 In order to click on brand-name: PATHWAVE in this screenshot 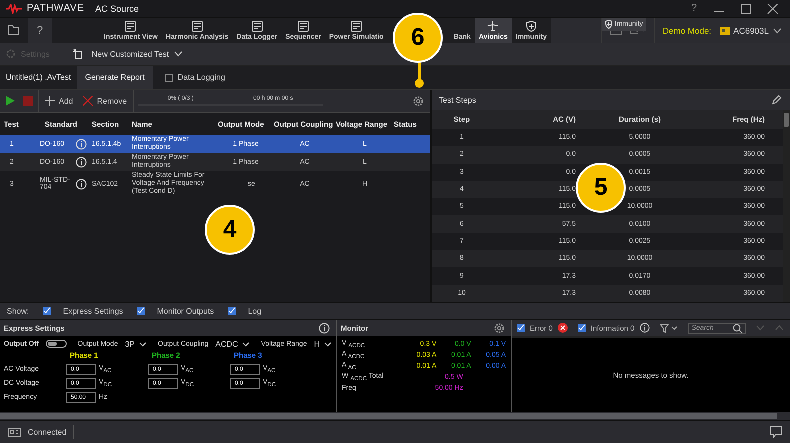, I will do `click(56, 8)`.